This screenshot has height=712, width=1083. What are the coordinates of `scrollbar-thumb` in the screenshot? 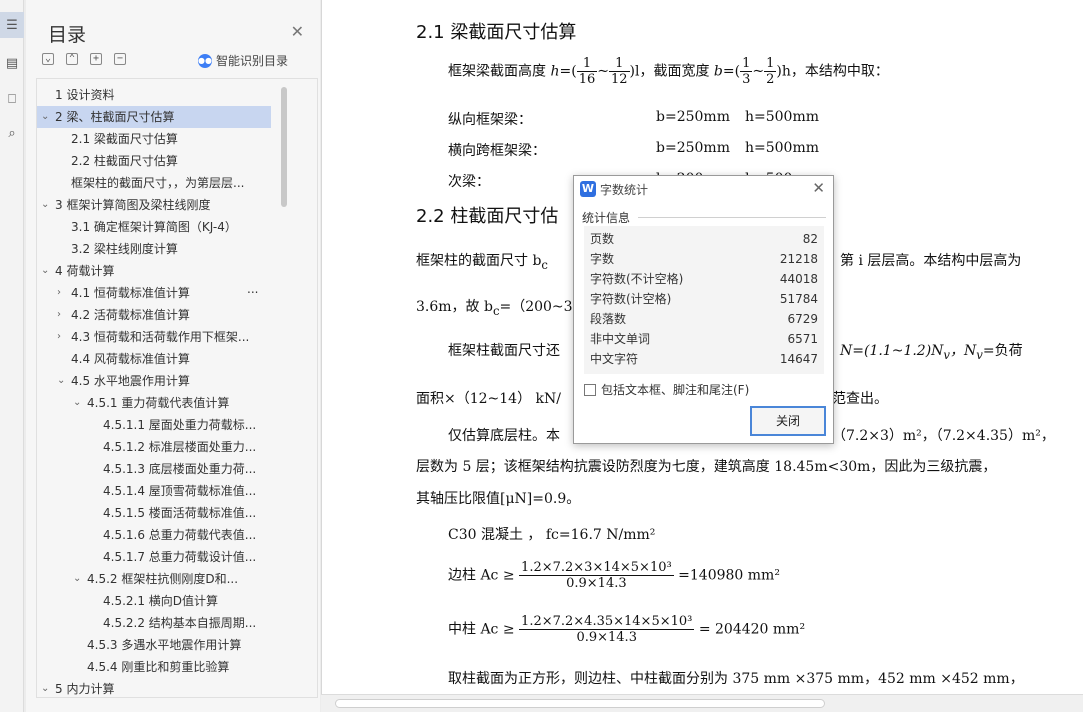 It's located at (580, 703).